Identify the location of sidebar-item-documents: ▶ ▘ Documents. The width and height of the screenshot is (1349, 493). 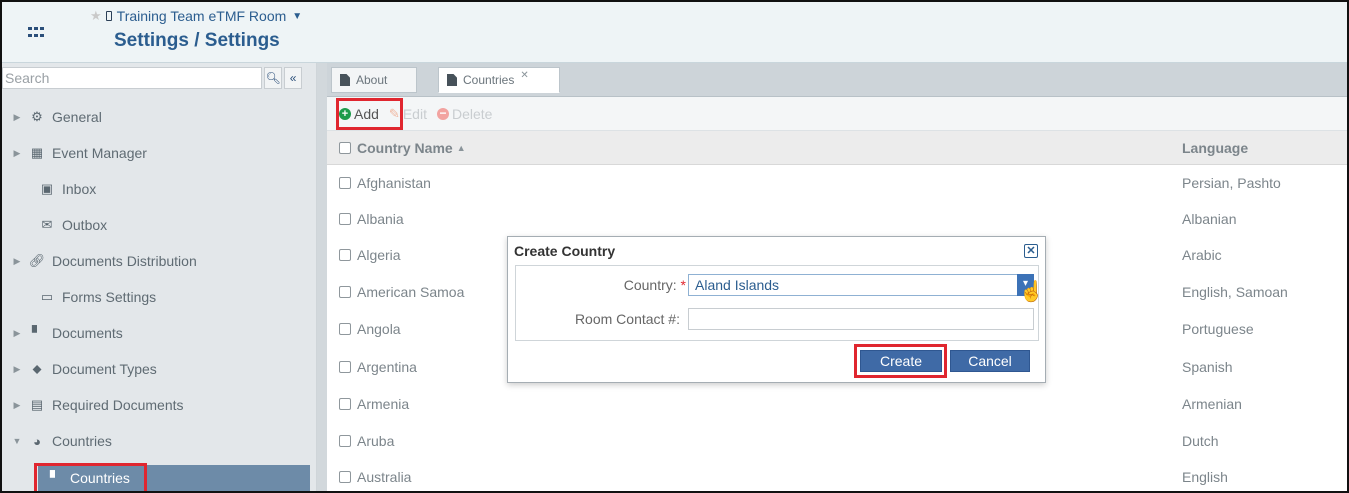
(159, 333).